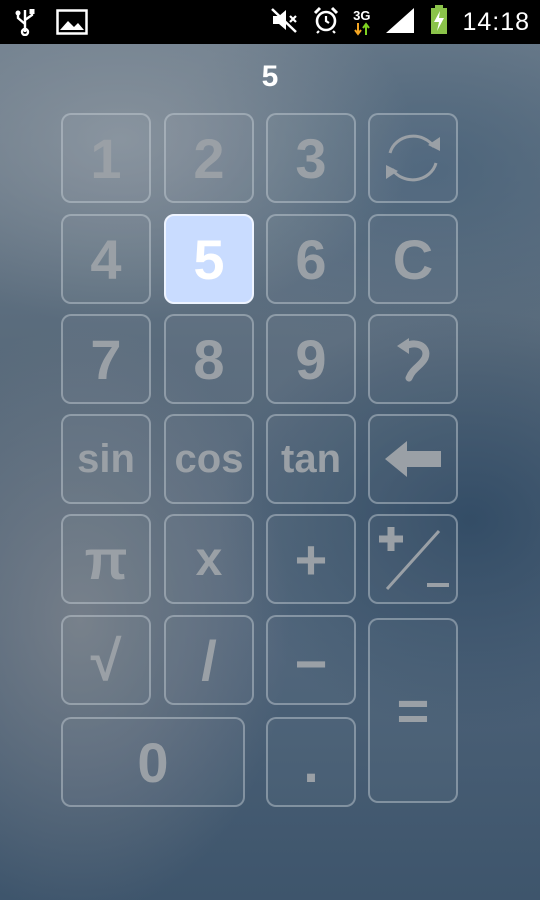  I want to click on key-7: 7, so click(106, 359).